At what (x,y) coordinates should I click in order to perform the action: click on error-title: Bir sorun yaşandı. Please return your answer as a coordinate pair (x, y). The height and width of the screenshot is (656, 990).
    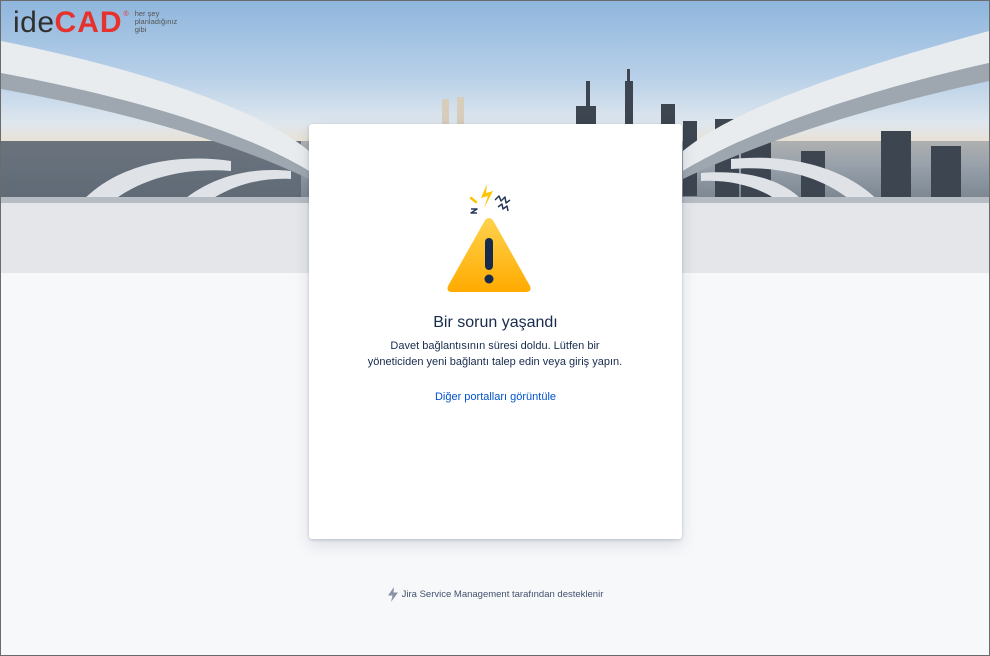
    Looking at the image, I should click on (495, 322).